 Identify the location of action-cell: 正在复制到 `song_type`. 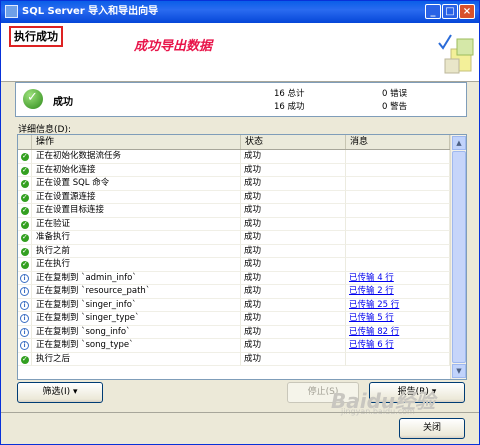
(136, 346).